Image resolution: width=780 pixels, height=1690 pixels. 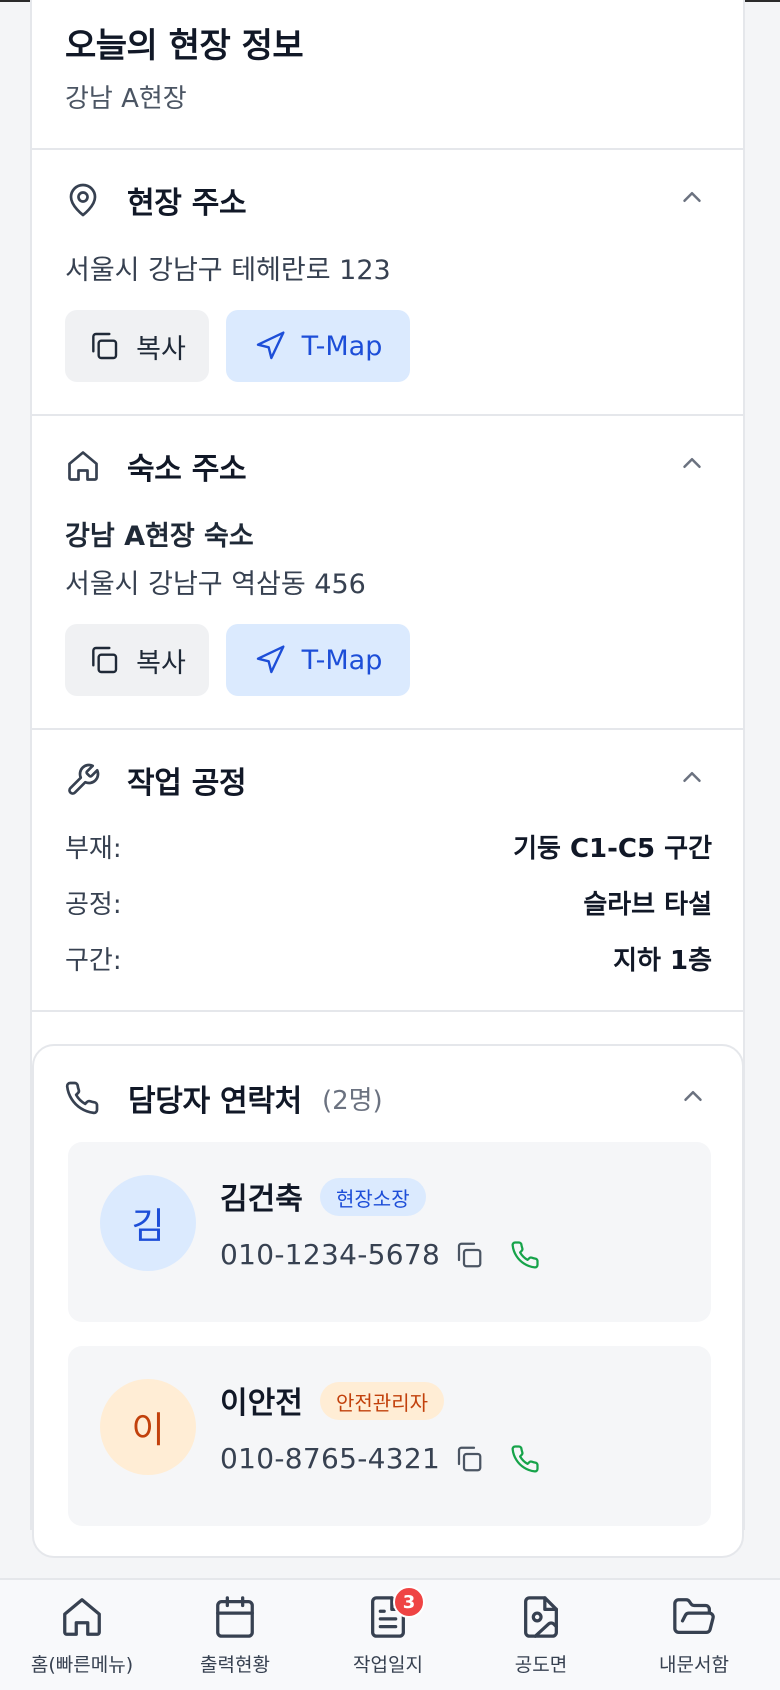 I want to click on wrench-icon, so click(x=83, y=780).